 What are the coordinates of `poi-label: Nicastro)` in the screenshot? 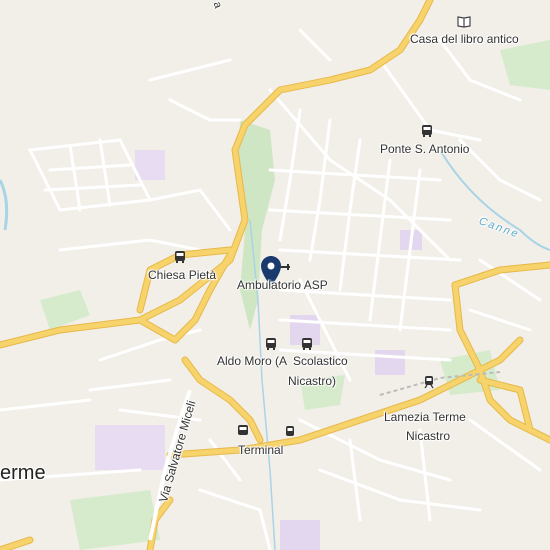 It's located at (312, 381).